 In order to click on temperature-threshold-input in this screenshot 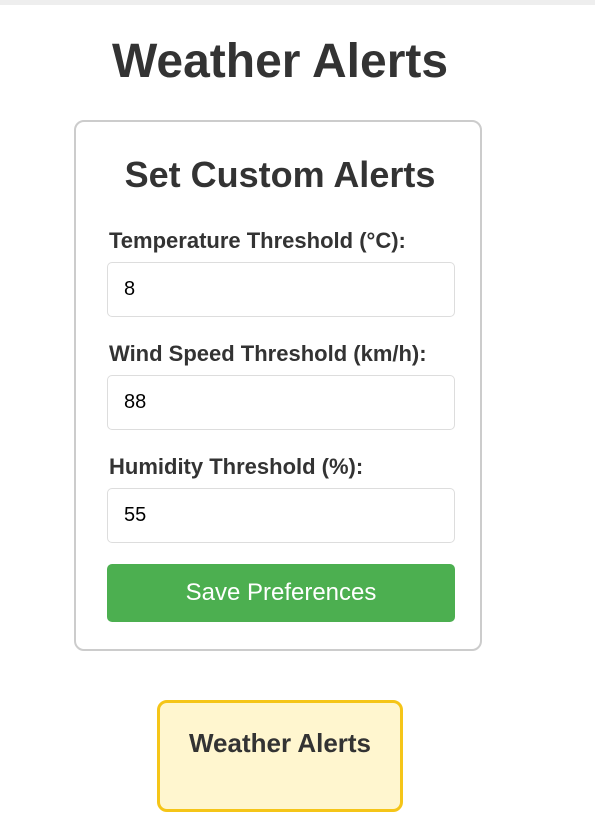, I will do `click(281, 289)`.